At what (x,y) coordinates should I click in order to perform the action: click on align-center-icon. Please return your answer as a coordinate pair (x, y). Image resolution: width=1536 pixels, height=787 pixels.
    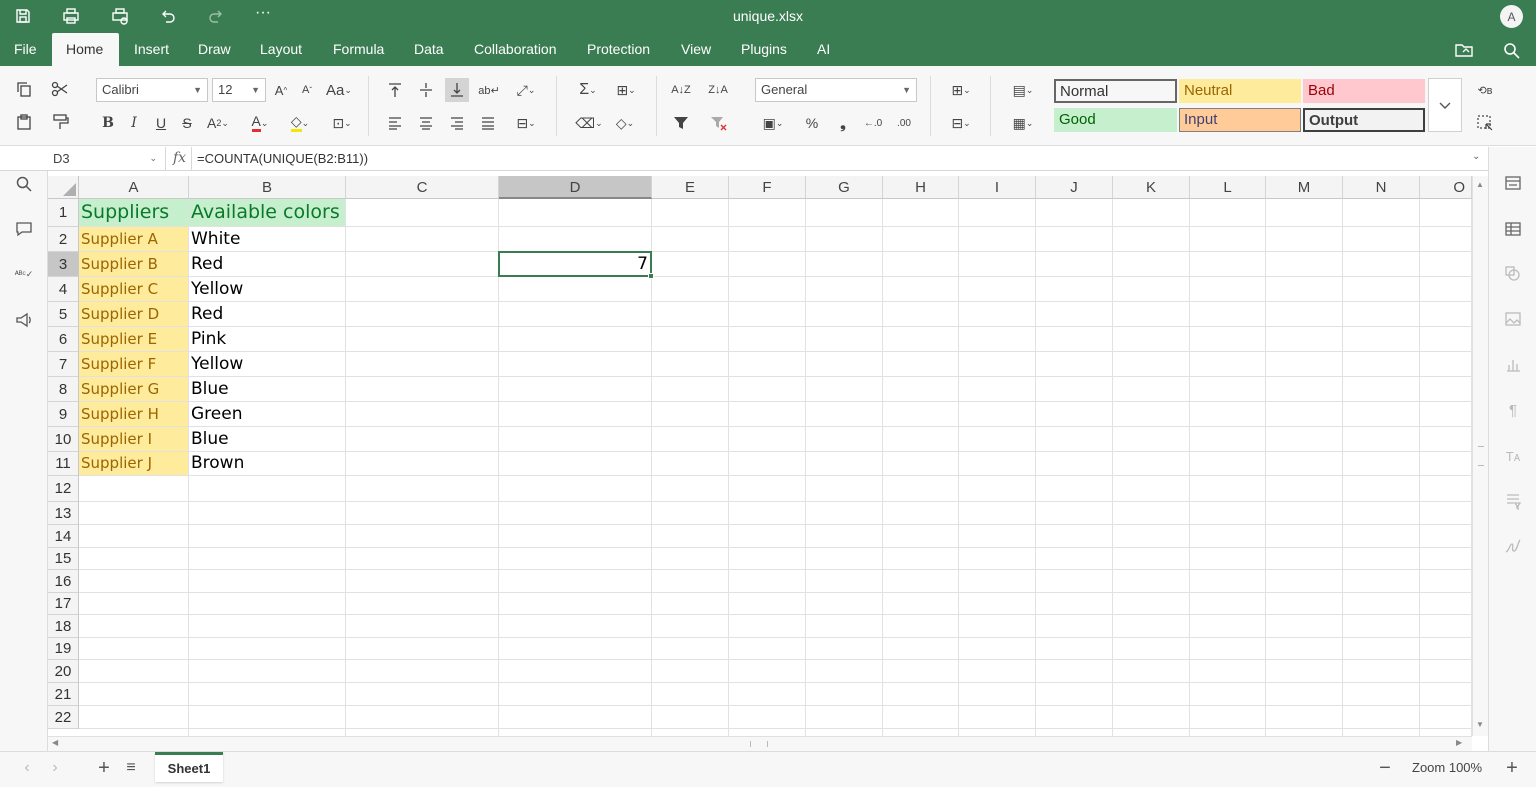
    Looking at the image, I should click on (426, 123).